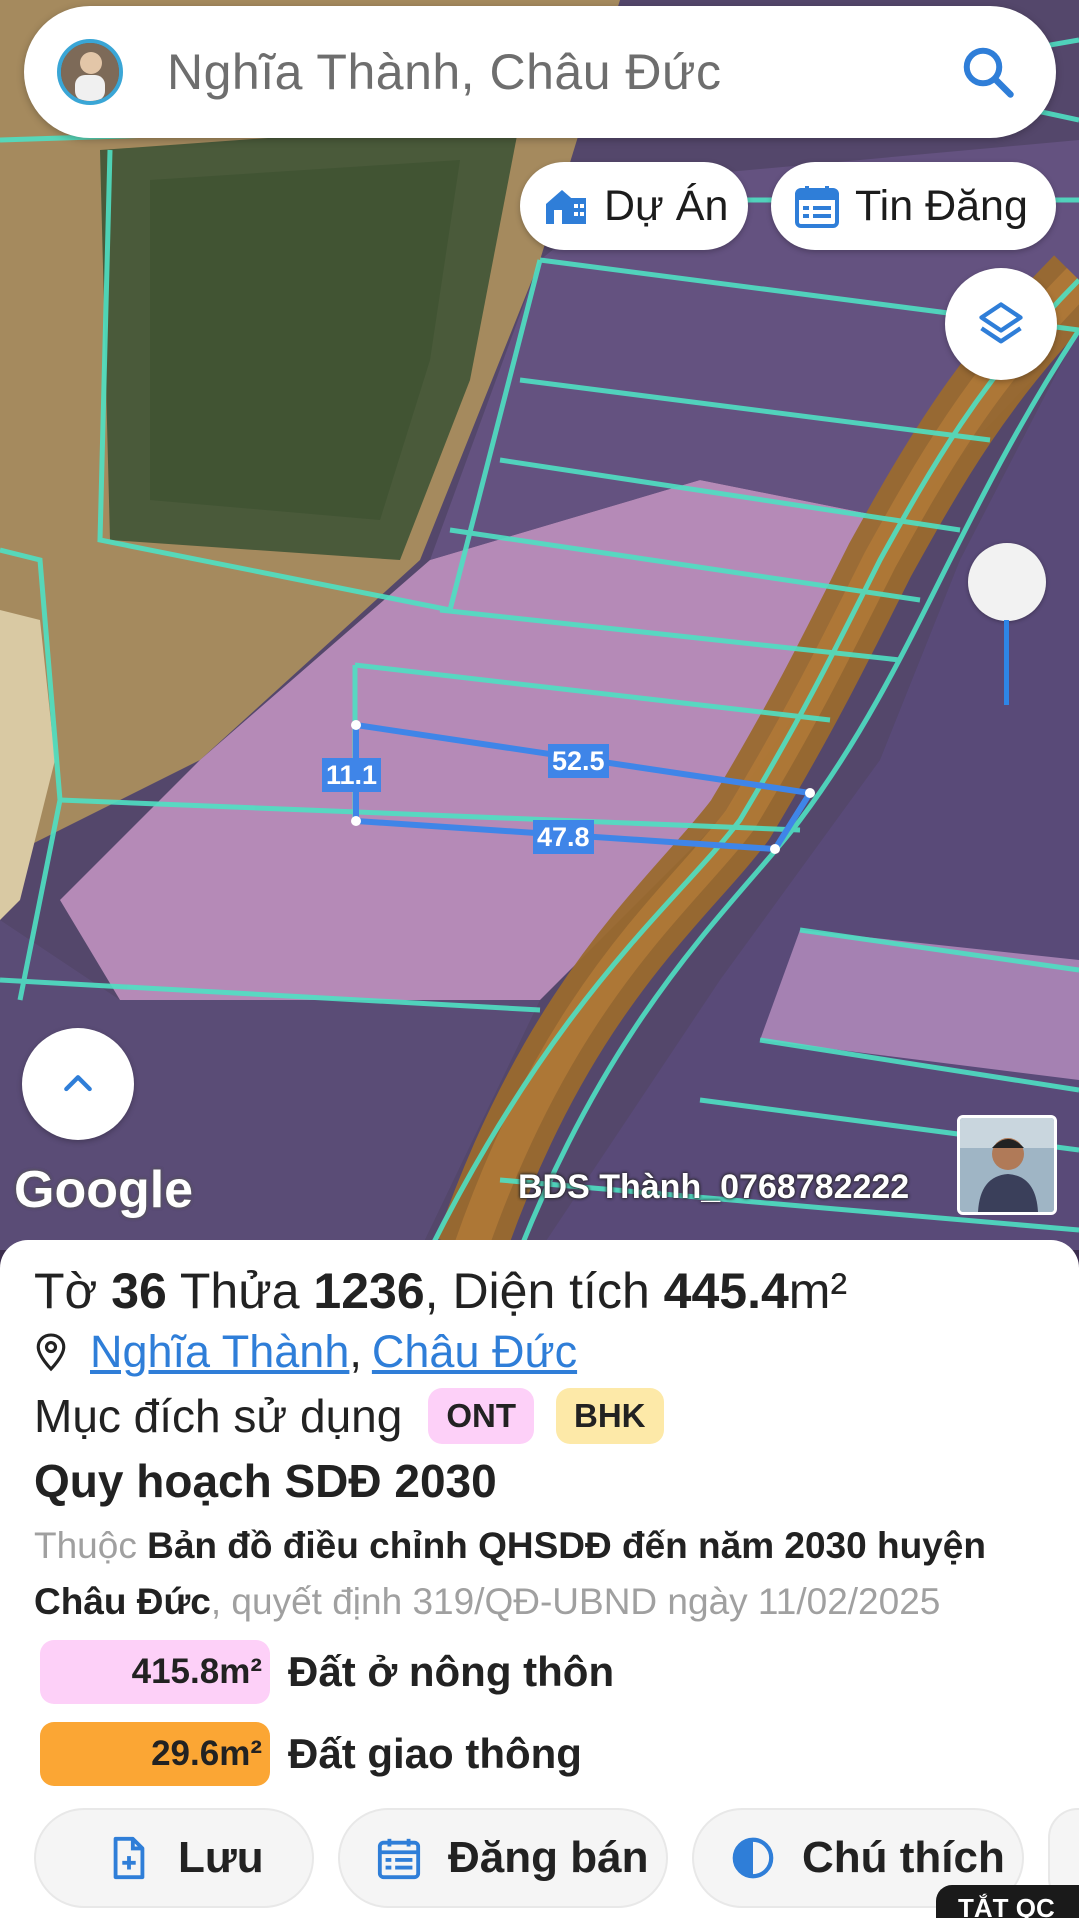  Describe the element at coordinates (562, 72) in the screenshot. I see `search-input: Nghĩa Thành, Châu Đức` at that location.